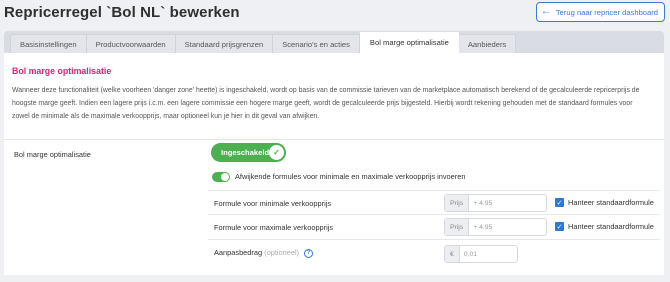  Describe the element at coordinates (409, 42) in the screenshot. I see `tab-bol-marge-optimalisatie: Bol marge optimalisatie` at that location.